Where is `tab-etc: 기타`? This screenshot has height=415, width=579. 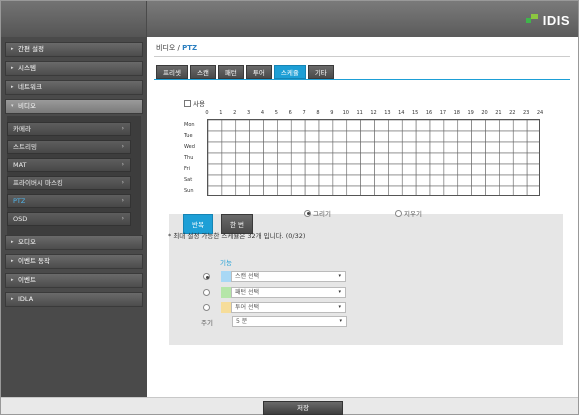 tab-etc: 기타 is located at coordinates (320, 72).